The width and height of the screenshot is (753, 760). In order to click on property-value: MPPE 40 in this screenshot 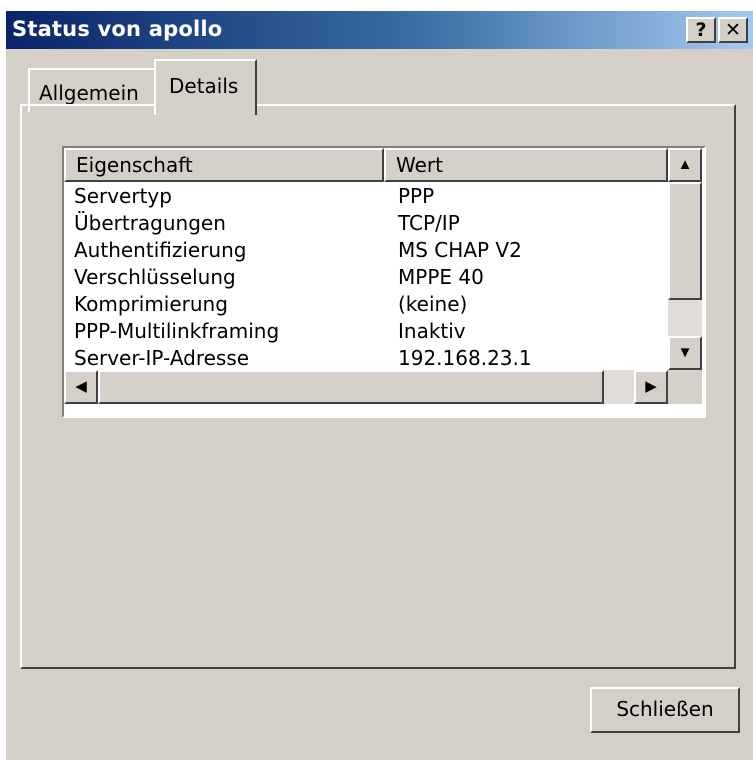, I will do `click(441, 277)`.